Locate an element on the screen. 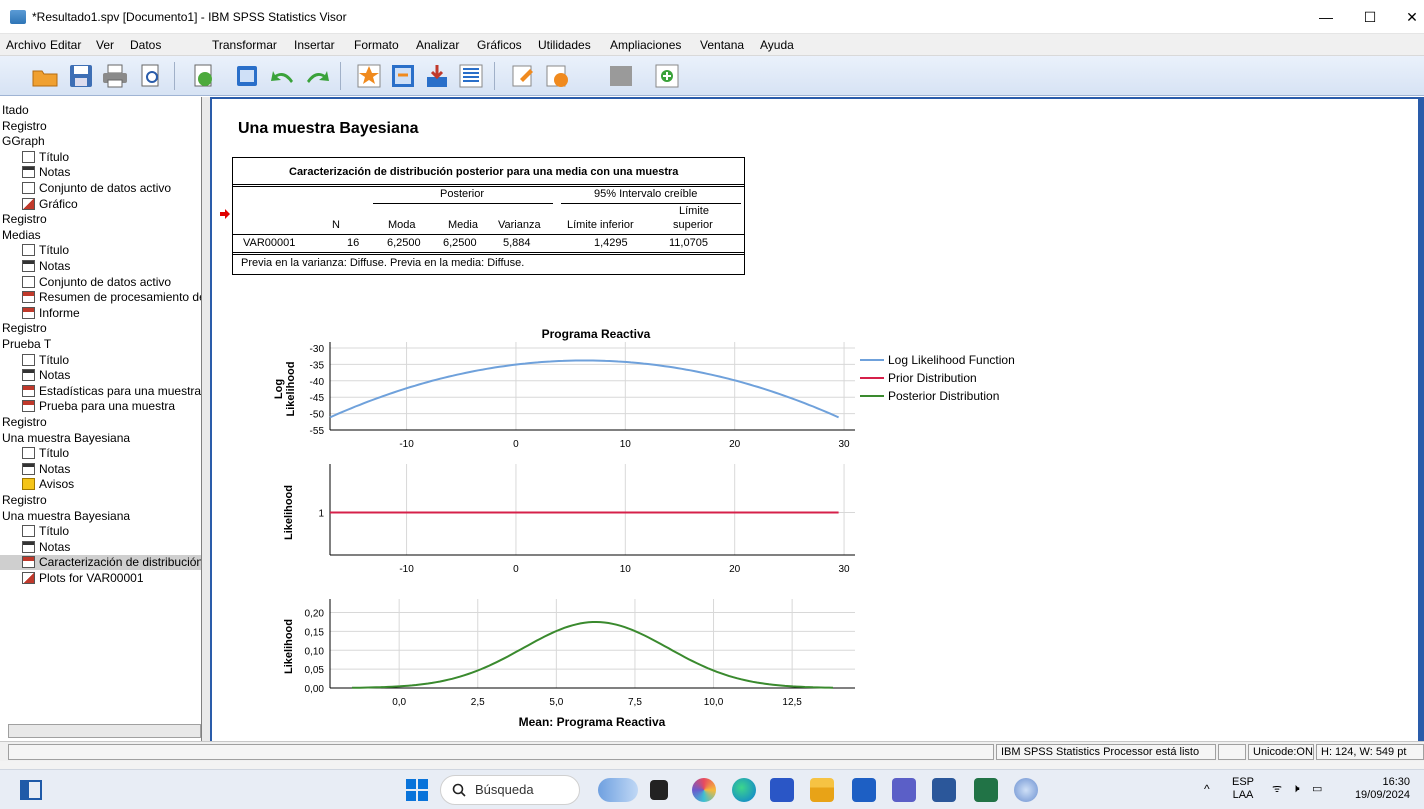  goto-case-icon is located at coordinates (403, 76).